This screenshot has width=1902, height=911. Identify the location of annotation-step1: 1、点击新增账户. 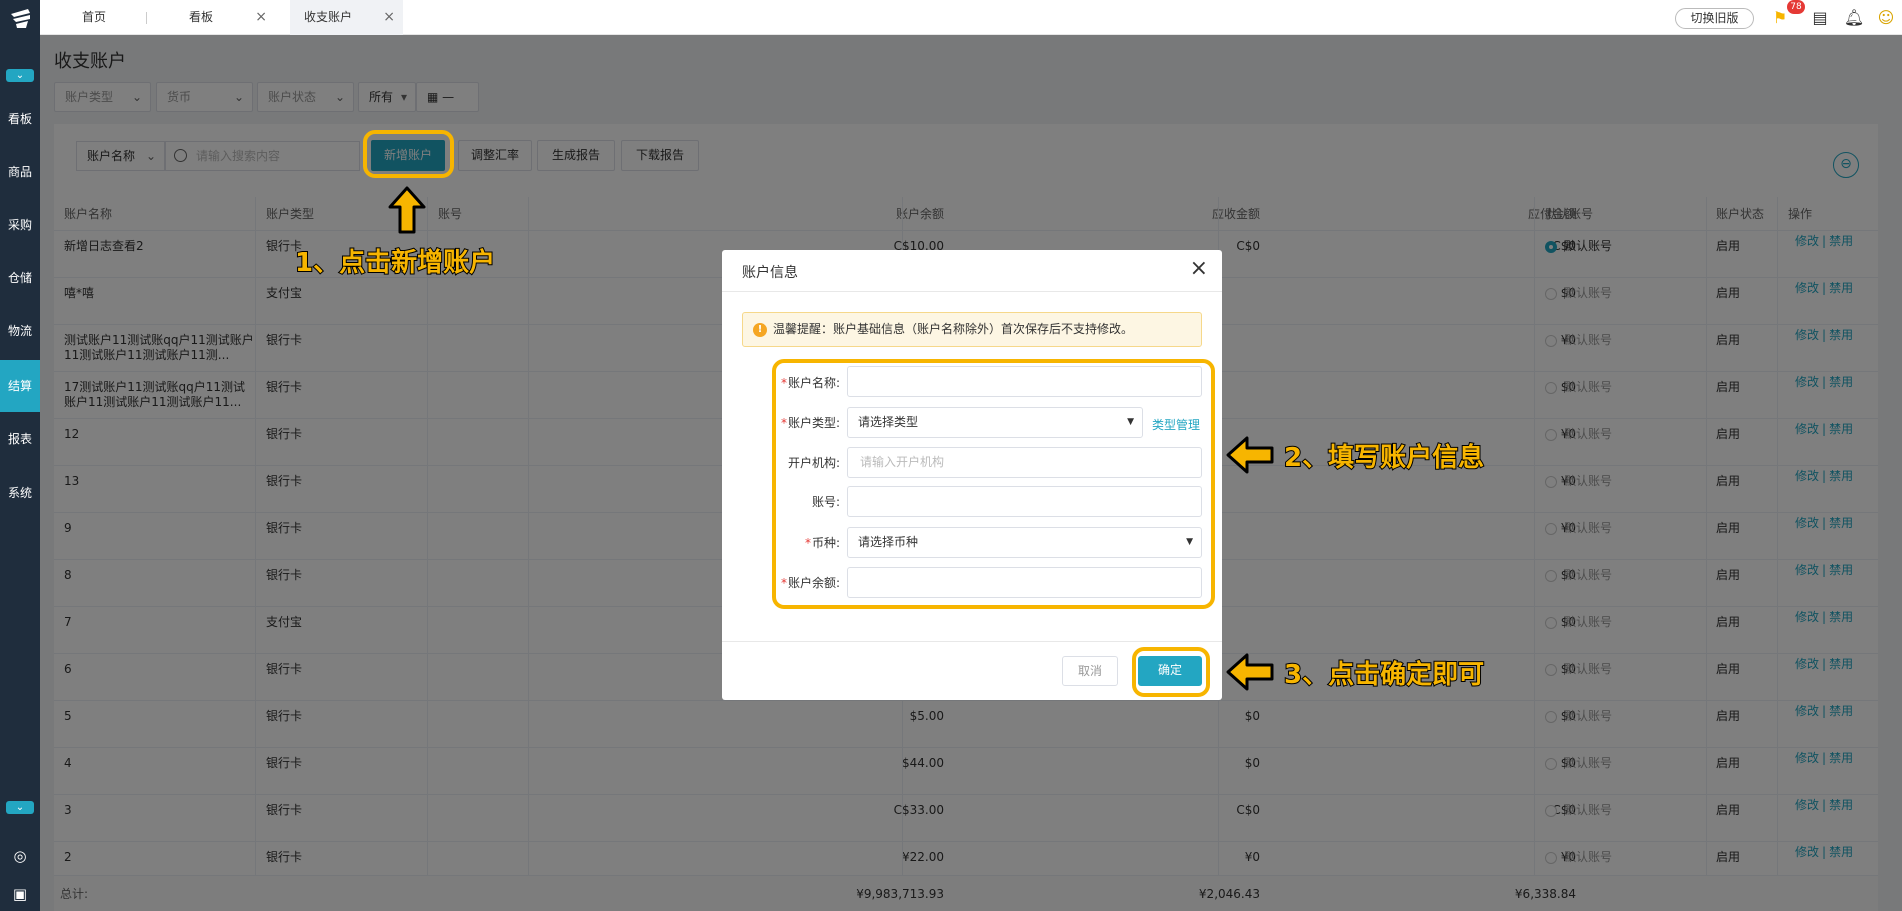
(395, 263).